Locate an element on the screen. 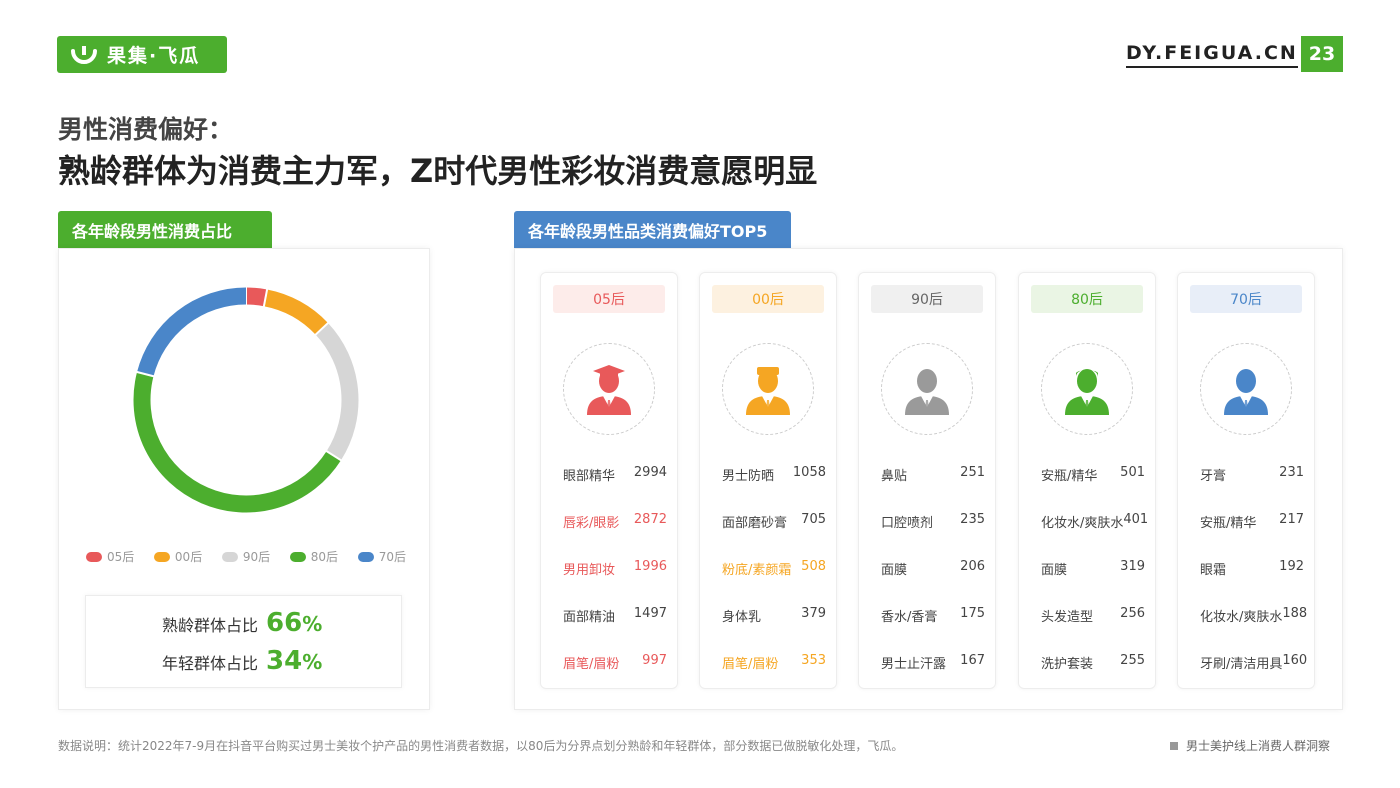 The image size is (1400, 788). graduate-avatar-icon is located at coordinates (609, 390).